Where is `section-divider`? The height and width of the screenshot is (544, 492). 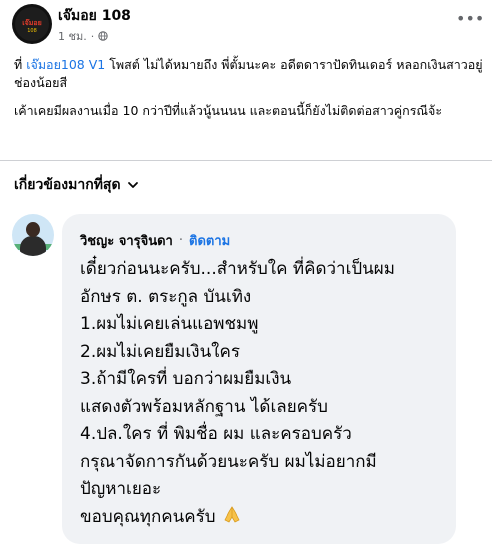
section-divider is located at coordinates (246, 160).